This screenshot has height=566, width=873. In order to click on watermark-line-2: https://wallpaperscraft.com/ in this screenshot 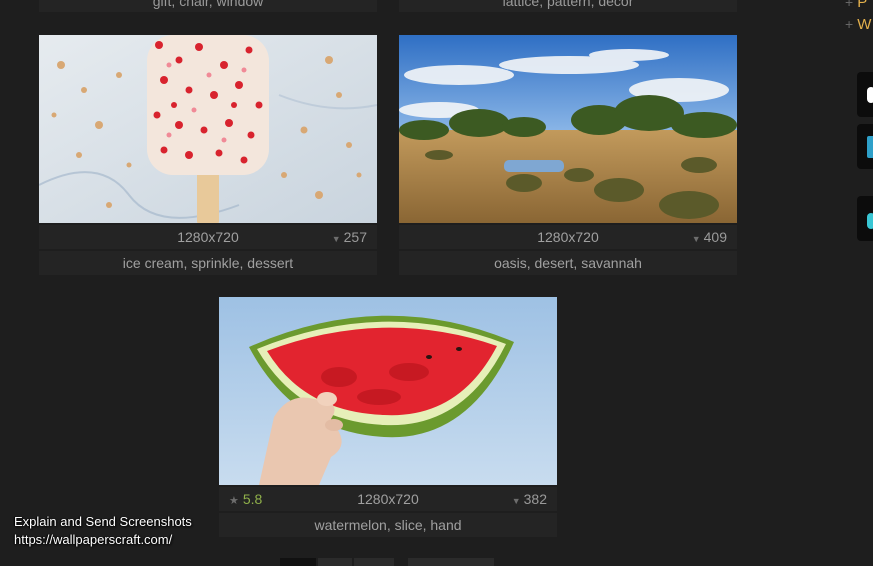, I will do `click(93, 539)`.